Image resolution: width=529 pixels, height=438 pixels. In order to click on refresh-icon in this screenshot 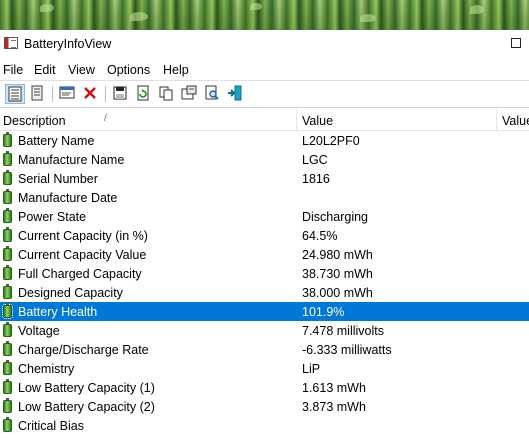, I will do `click(143, 93)`.